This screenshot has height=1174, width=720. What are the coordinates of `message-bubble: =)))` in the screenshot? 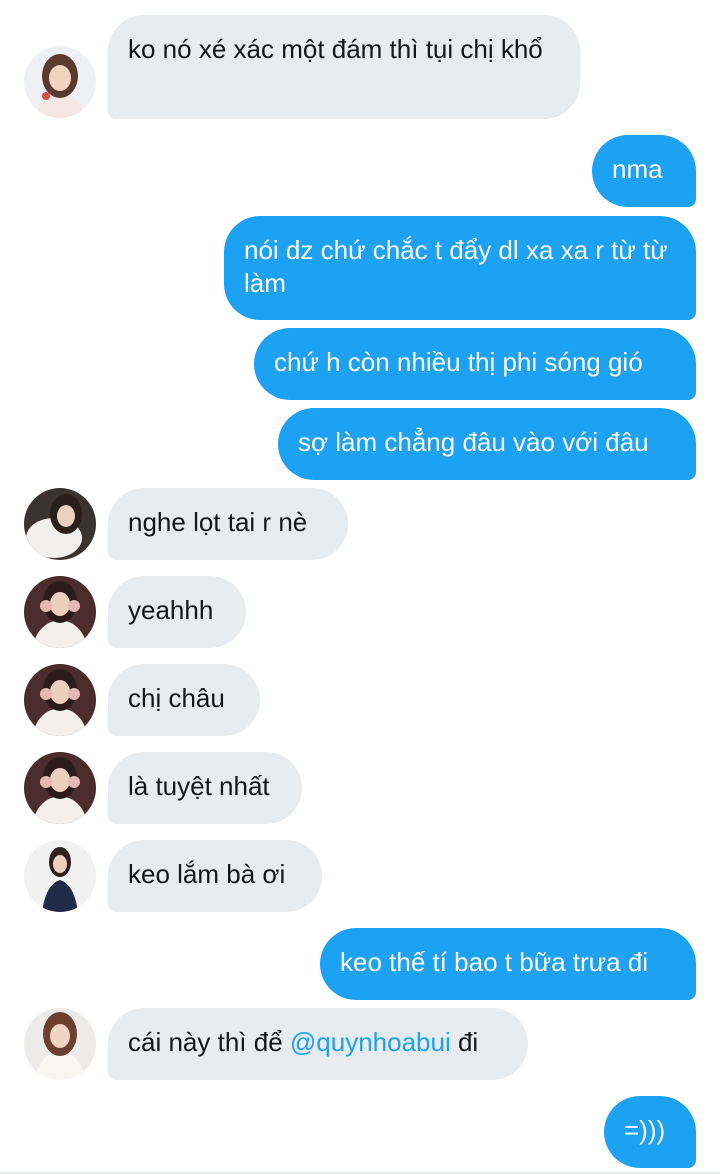 It's located at (650, 1132).